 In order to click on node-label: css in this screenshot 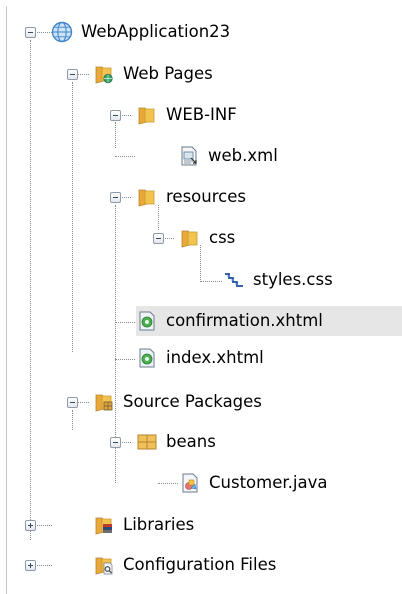, I will do `click(222, 237)`.